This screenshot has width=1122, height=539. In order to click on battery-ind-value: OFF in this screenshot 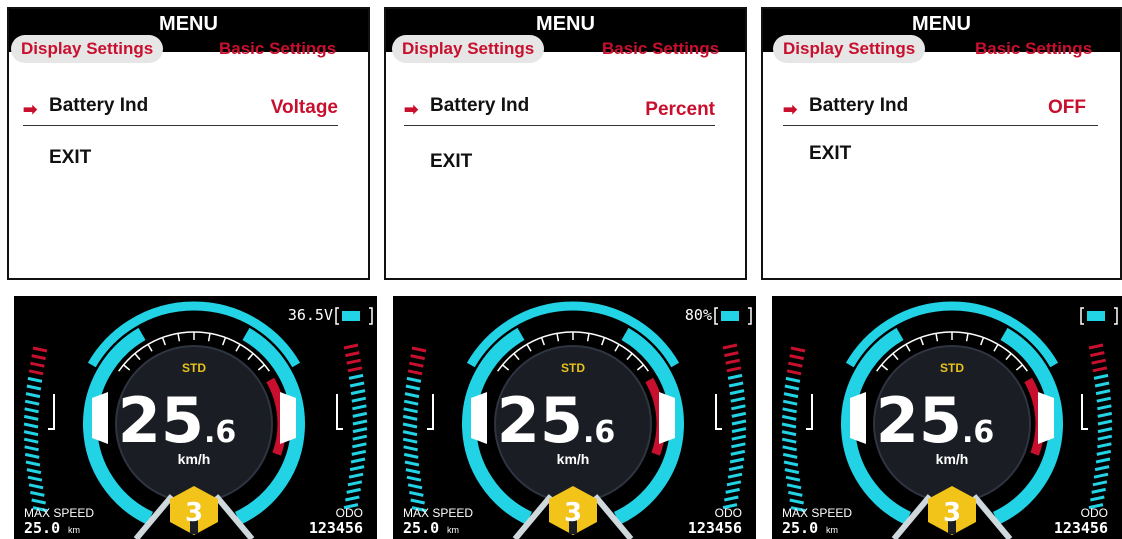, I will do `click(1067, 108)`.